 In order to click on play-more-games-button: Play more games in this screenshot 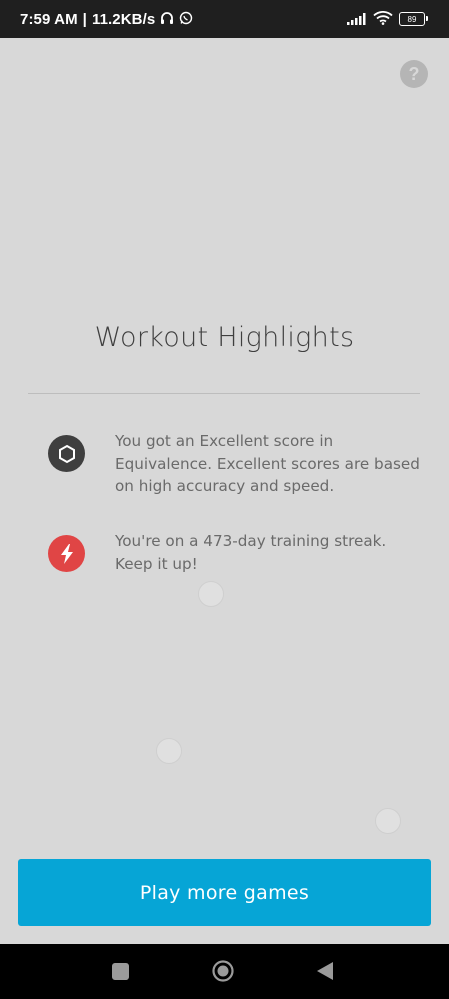, I will do `click(224, 892)`.